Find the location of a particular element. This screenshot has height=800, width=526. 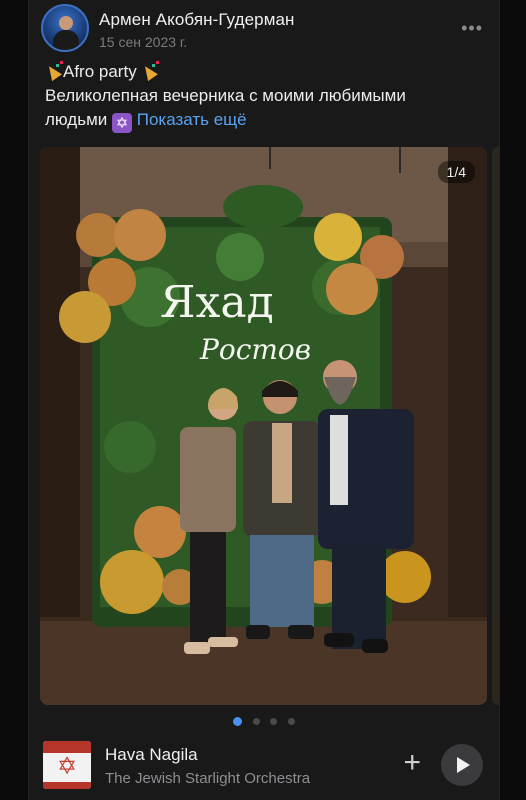

post-text-line-2: Великолепная вечерника с моими любимыми is located at coordinates (225, 95).